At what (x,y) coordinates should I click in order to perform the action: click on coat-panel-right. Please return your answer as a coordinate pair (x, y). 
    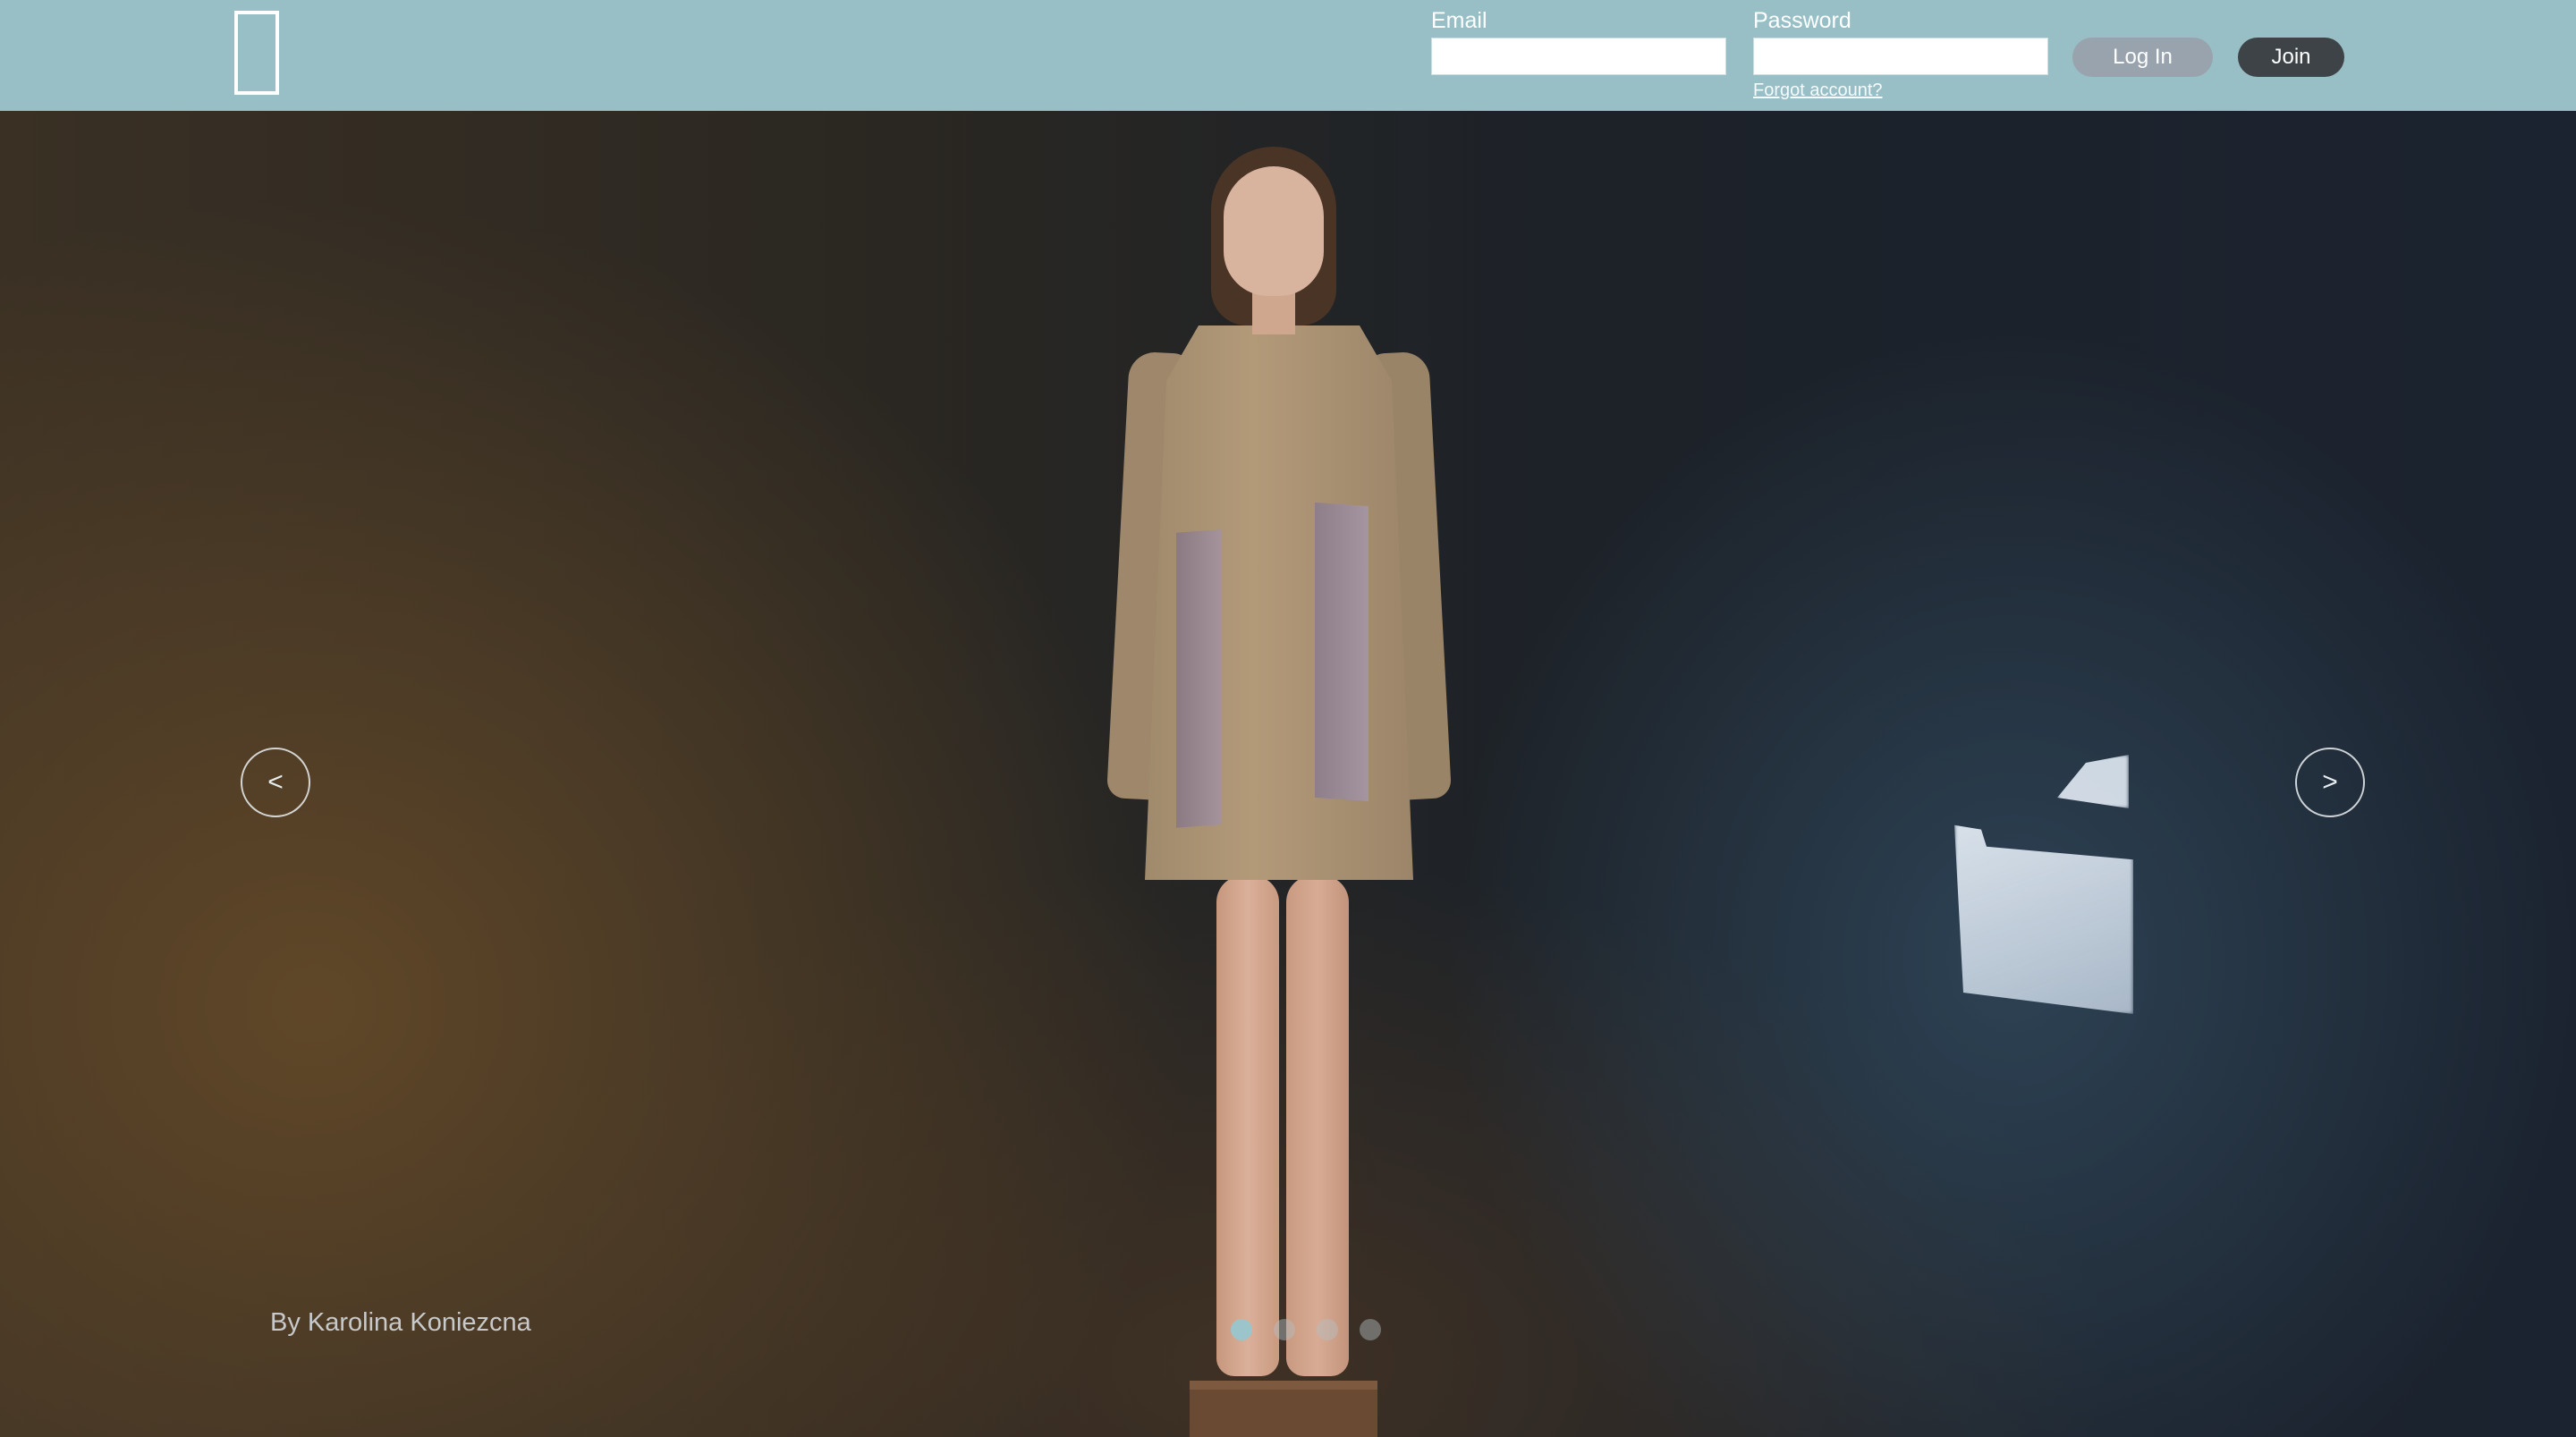
    Looking at the image, I should click on (1341, 652).